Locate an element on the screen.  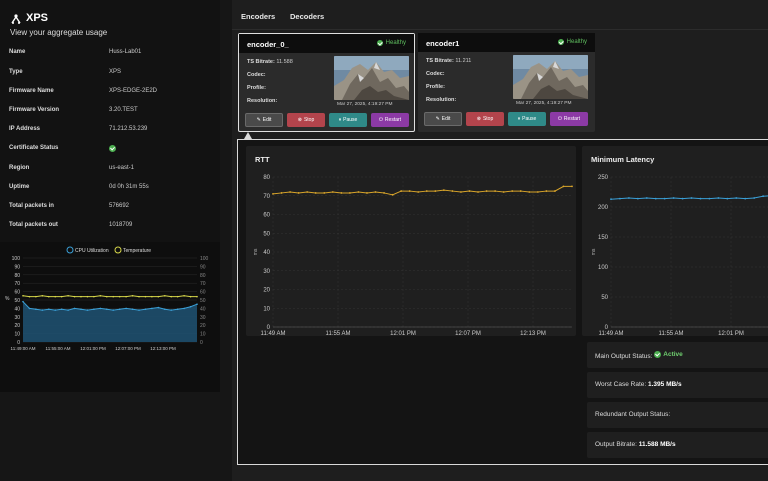
info-row: Total packets in 576692 is located at coordinates (111, 206).